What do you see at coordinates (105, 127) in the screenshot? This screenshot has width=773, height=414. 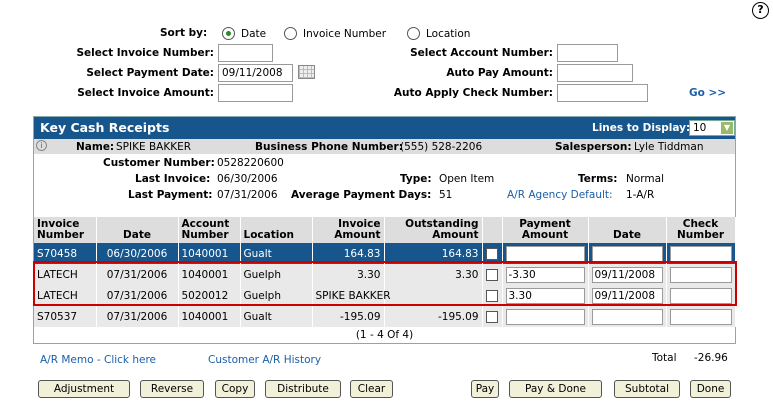 I see `panel-title: Key Cash Receipts` at bounding box center [105, 127].